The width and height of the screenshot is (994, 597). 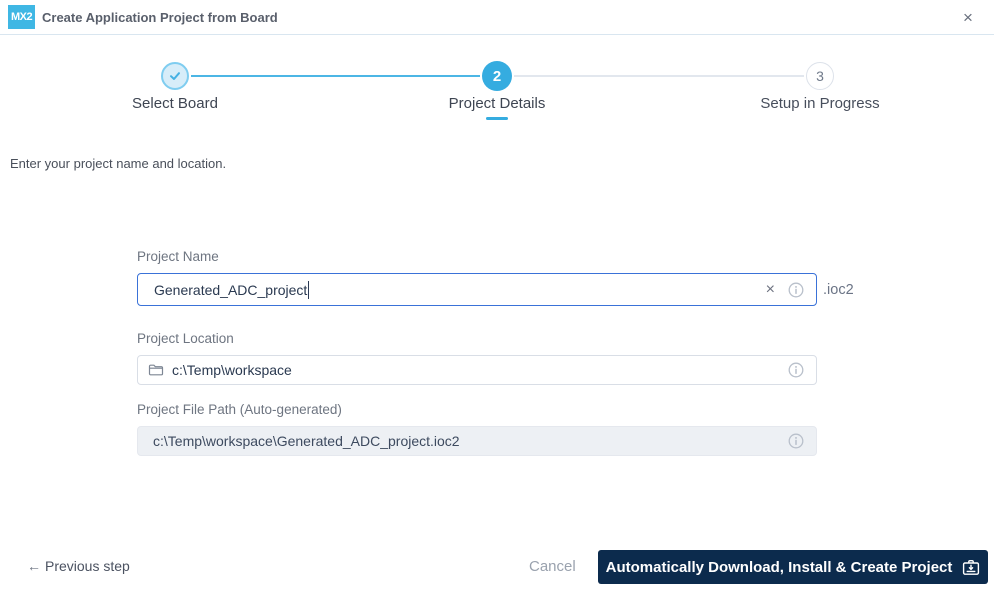 What do you see at coordinates (231, 289) in the screenshot?
I see `project-name-value: Generated_ADC_project` at bounding box center [231, 289].